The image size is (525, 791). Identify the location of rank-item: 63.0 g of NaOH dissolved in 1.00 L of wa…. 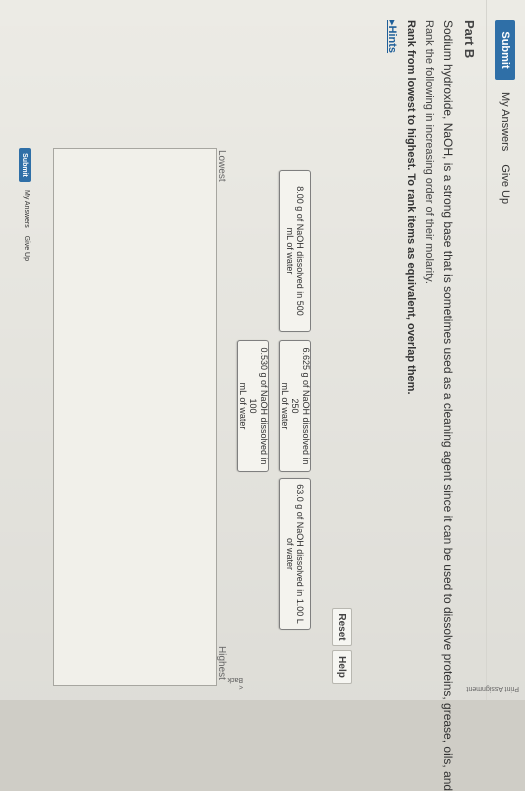
(295, 554).